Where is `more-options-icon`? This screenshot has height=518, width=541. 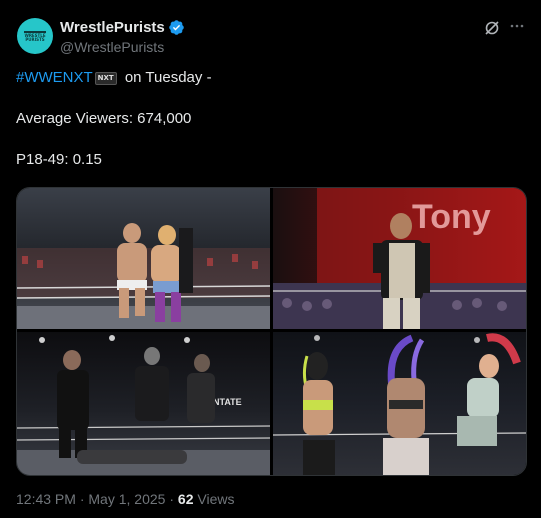
more-options-icon is located at coordinates (517, 26).